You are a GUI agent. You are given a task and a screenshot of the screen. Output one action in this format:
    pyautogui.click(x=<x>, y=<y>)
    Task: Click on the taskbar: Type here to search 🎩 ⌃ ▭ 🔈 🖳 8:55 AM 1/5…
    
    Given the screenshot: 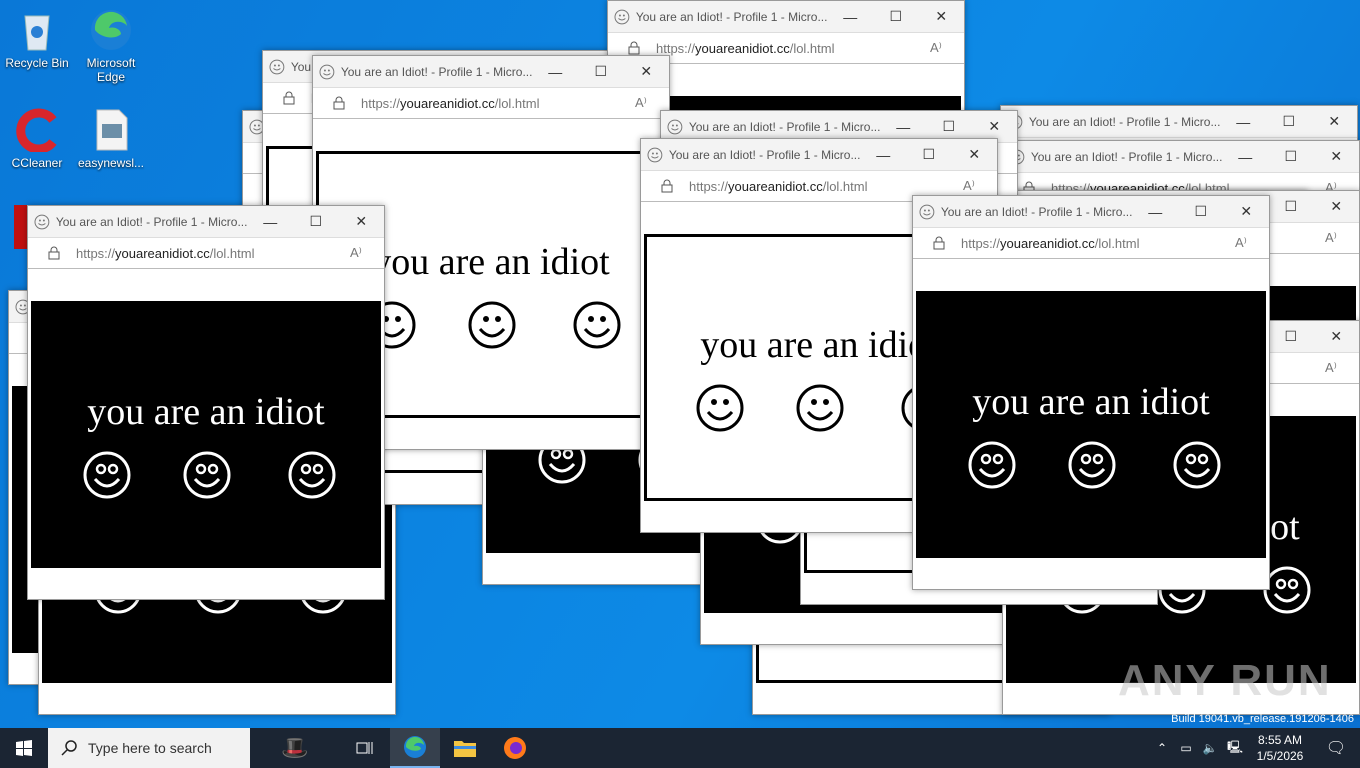 What is the action you would take?
    pyautogui.click(x=680, y=748)
    